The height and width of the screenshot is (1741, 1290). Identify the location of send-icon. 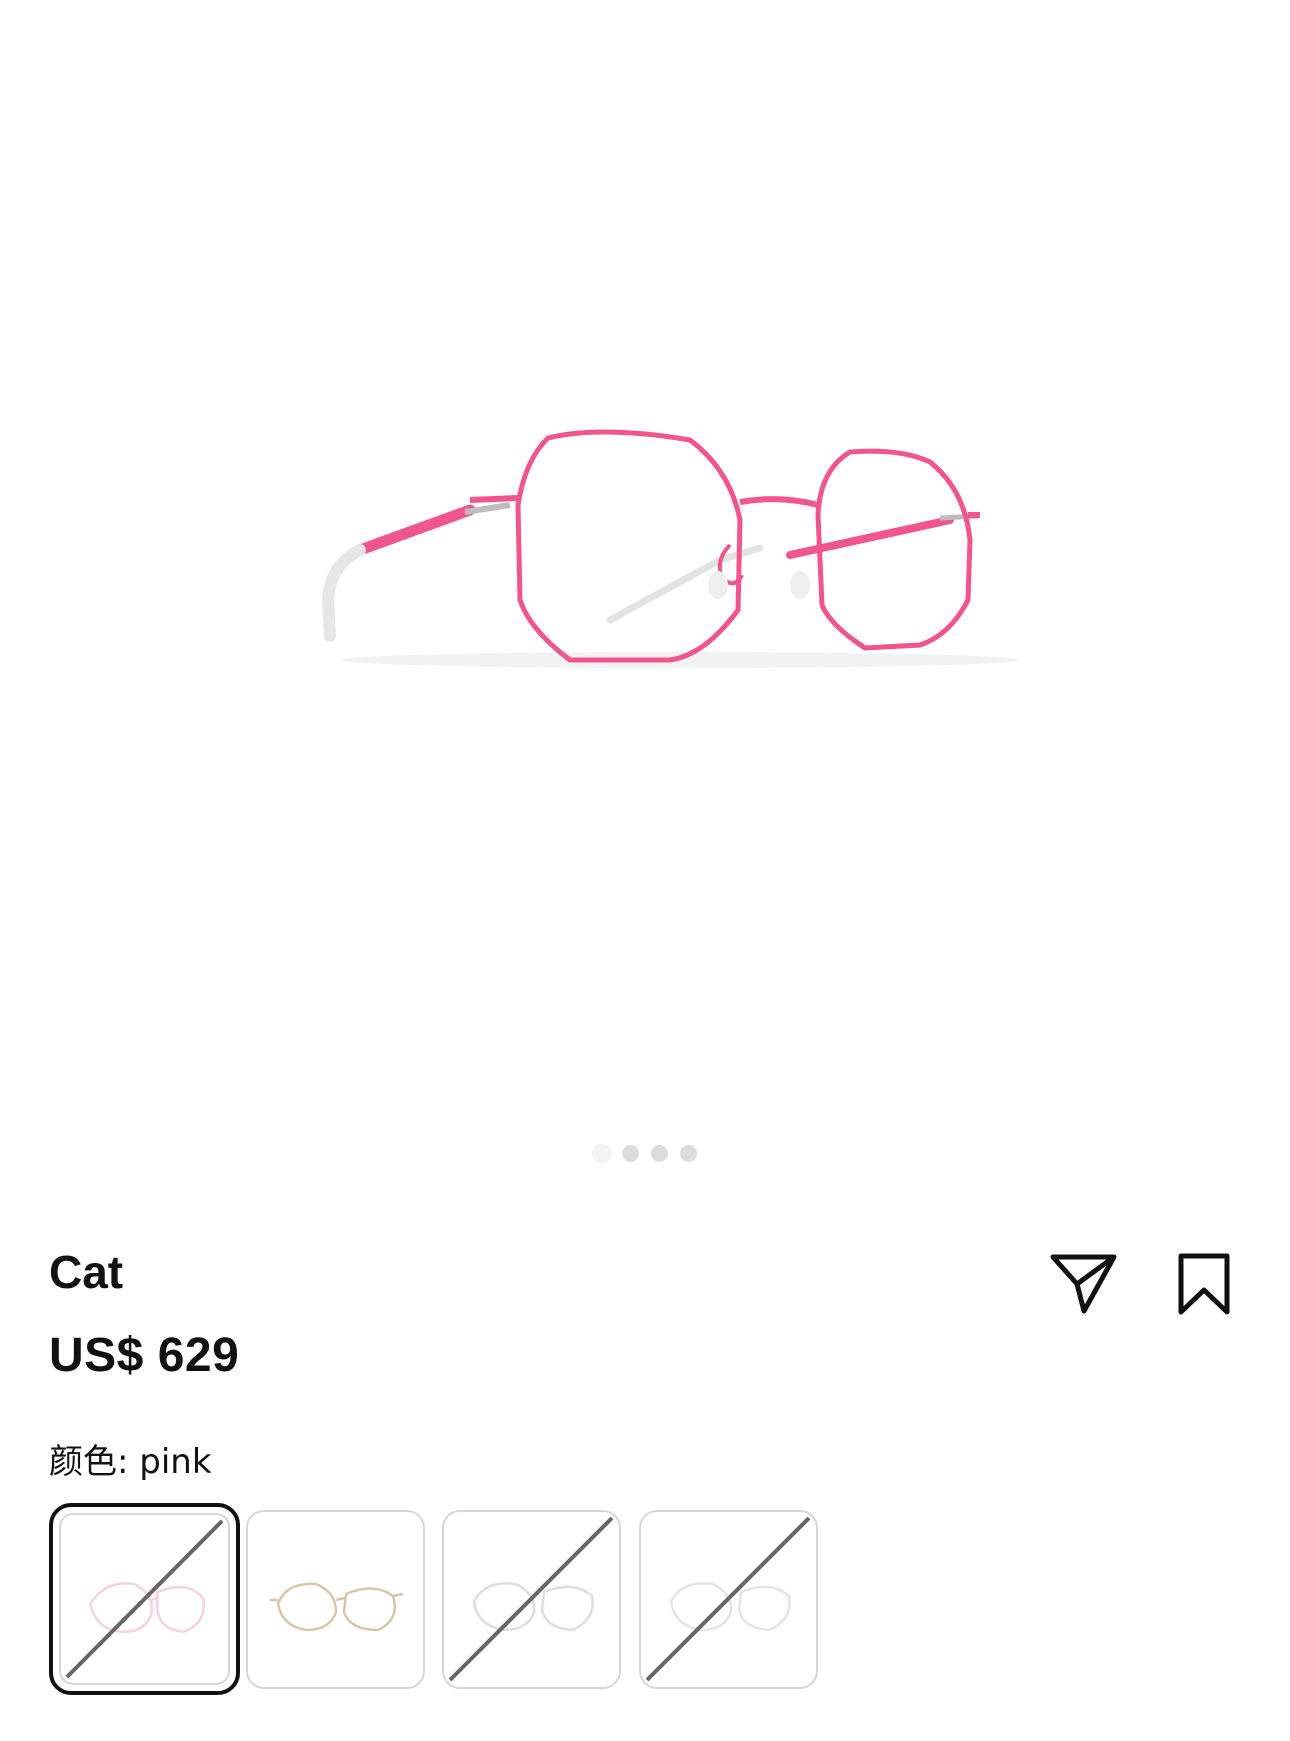
(1083, 1284).